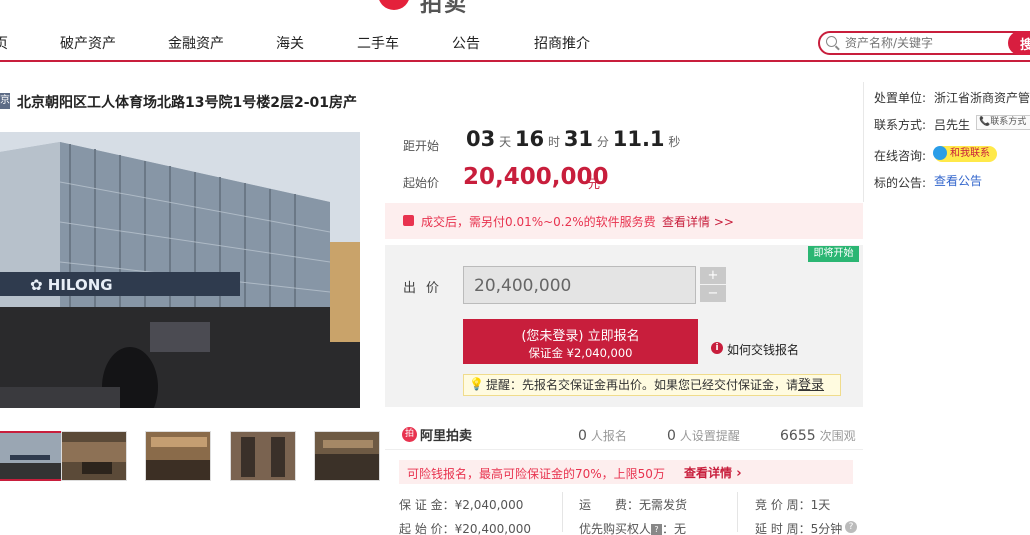 This screenshot has height=535, width=1030. What do you see at coordinates (465, 528) in the screenshot?
I see `detail-start-price: 起 始 价：¥20,400,000` at bounding box center [465, 528].